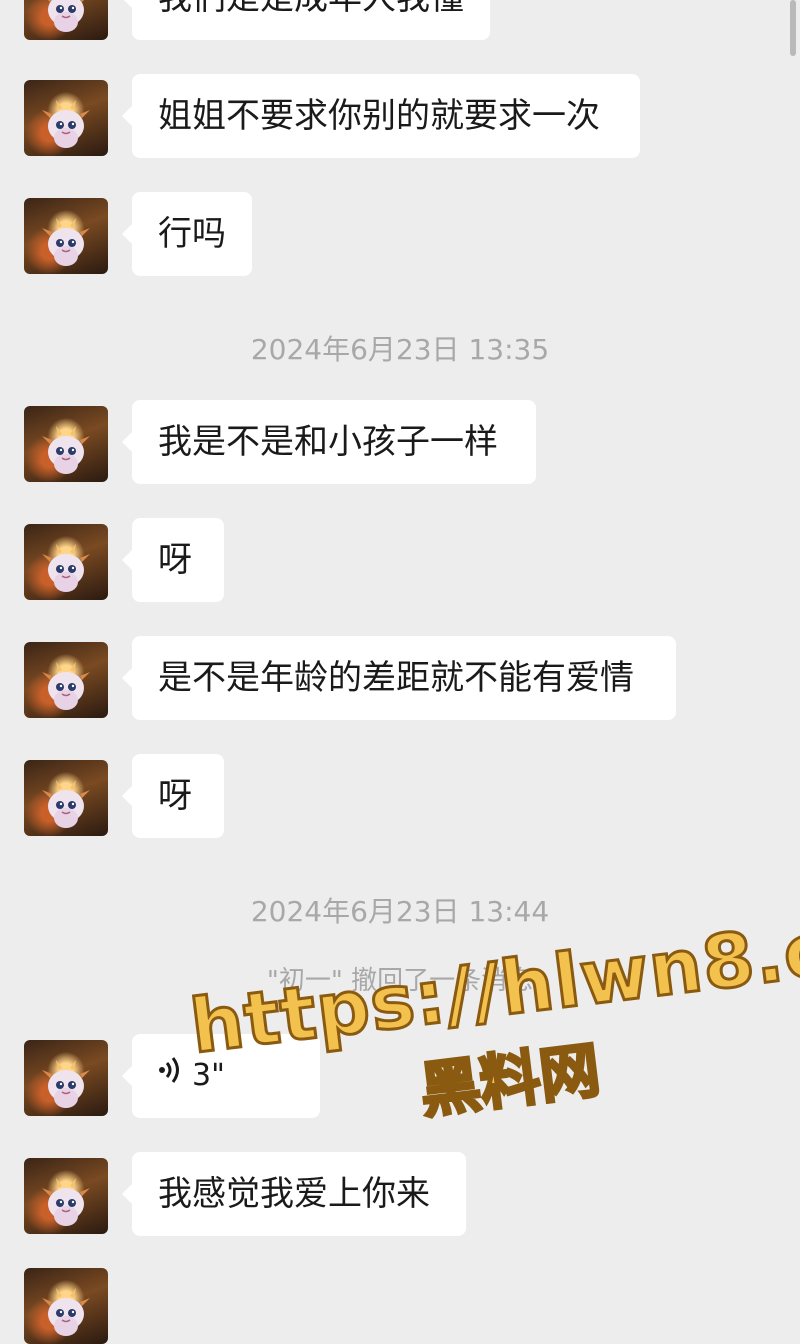 The width and height of the screenshot is (800, 1344). Describe the element at coordinates (400, 911) in the screenshot. I see `timestamp: 2024年6月23日 13:44` at that location.